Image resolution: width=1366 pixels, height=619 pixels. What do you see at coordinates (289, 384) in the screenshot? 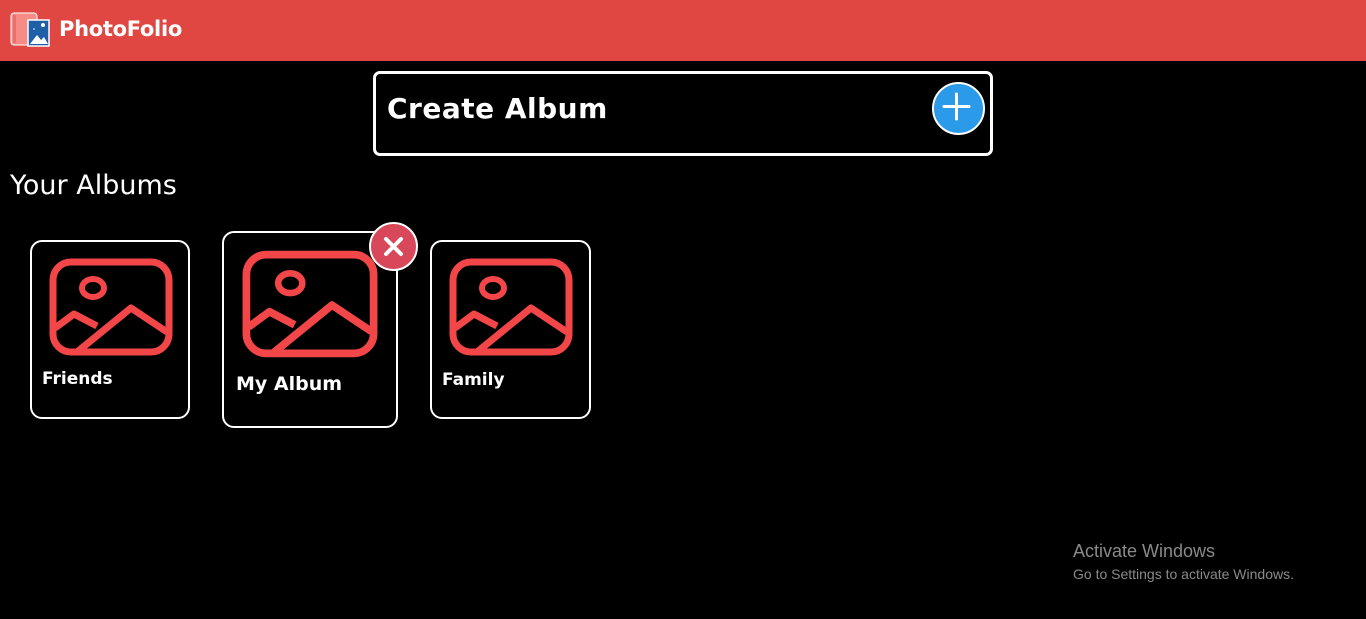
I see `album-name: My Album` at bounding box center [289, 384].